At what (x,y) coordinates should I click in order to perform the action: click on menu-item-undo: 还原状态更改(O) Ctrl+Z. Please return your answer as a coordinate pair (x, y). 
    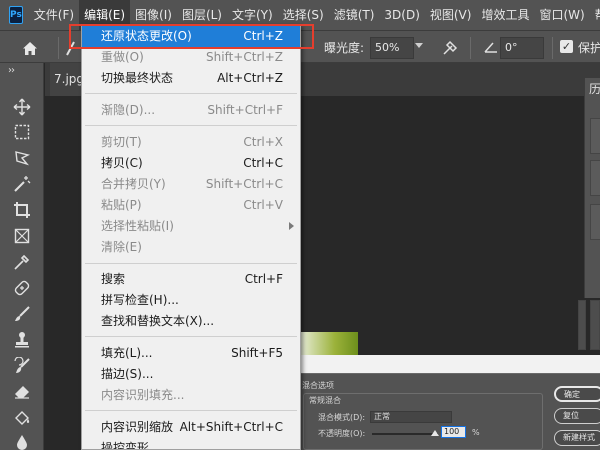
    Looking at the image, I should click on (191, 36).